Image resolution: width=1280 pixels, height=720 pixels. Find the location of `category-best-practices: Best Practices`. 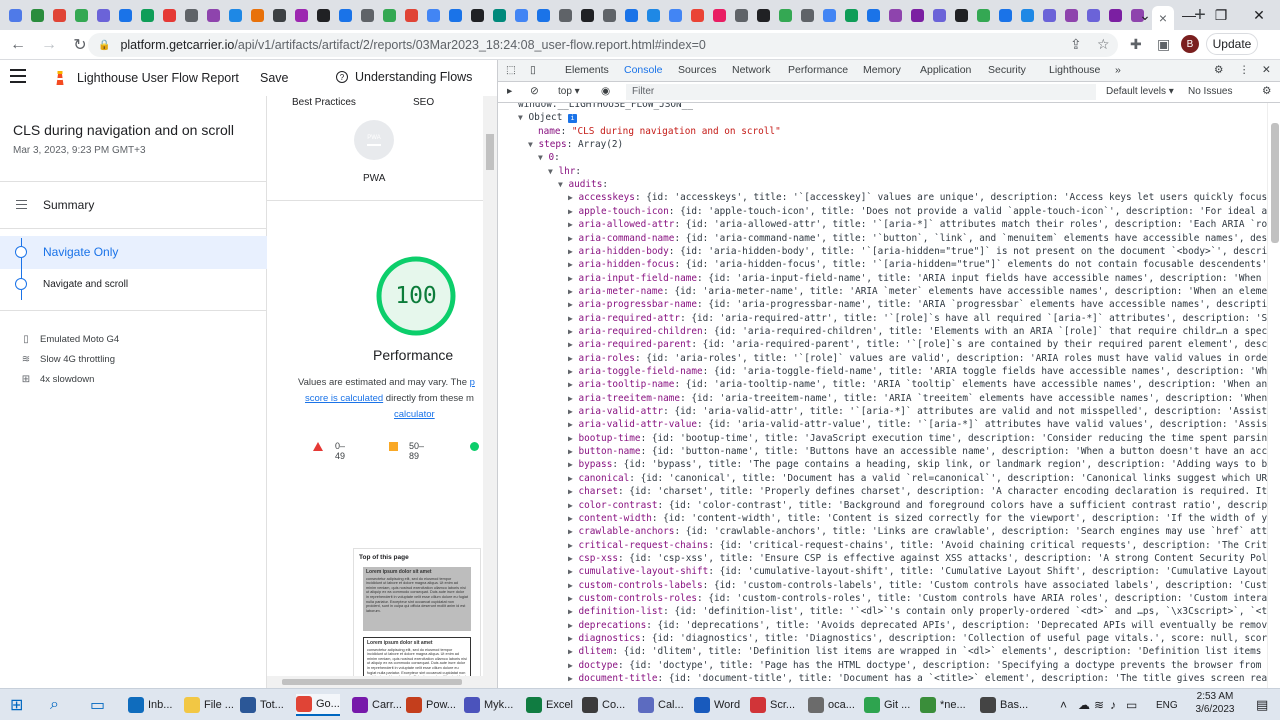

category-best-practices: Best Practices is located at coordinates (324, 102).